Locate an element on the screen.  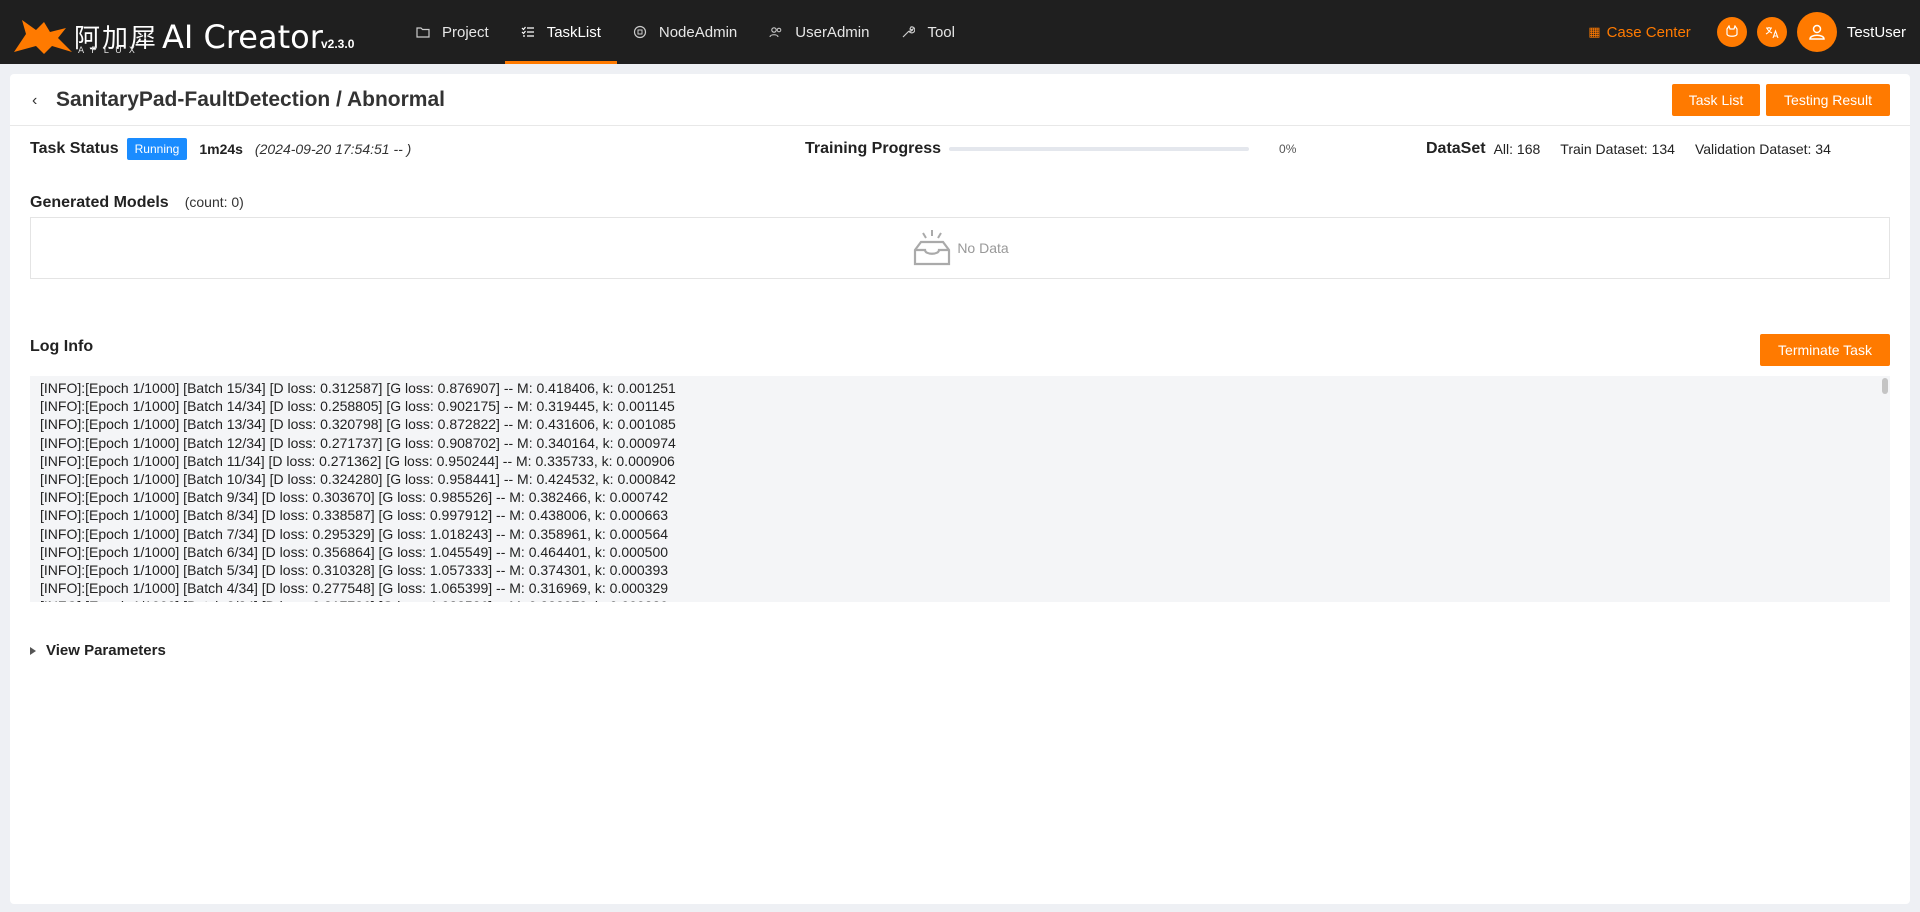
task-duration: 1m24s is located at coordinates (221, 149).